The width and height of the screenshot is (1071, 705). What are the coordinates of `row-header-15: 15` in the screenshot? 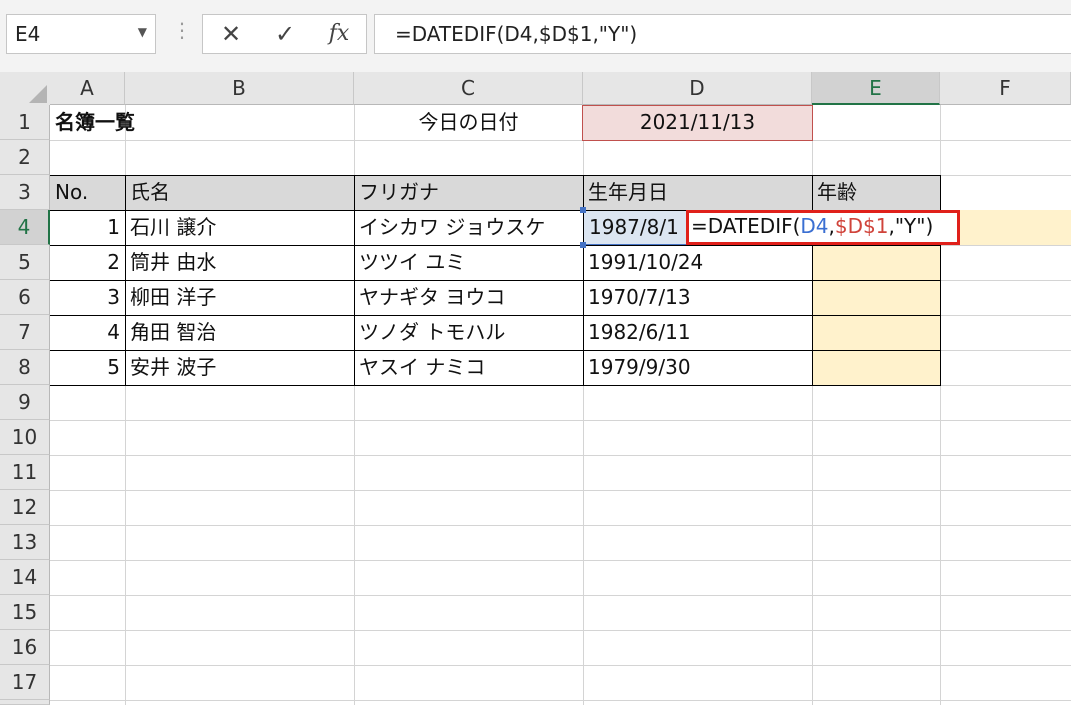 It's located at (25, 612).